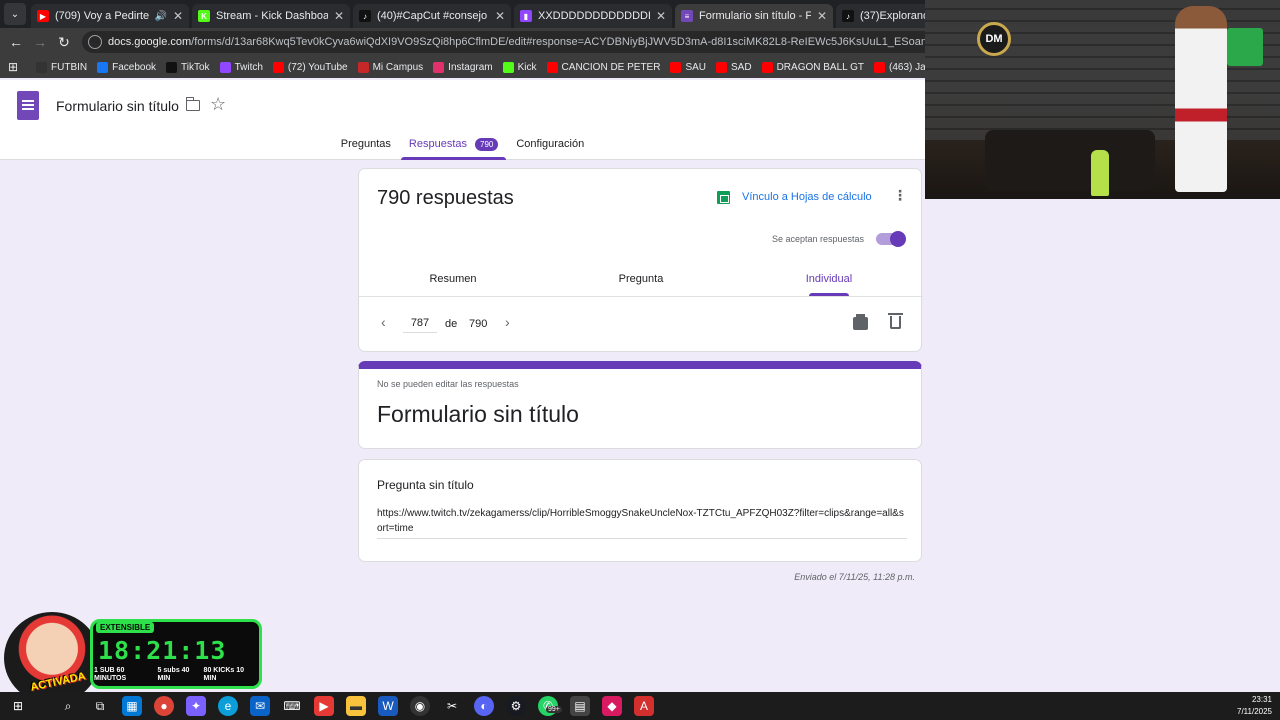  Describe the element at coordinates (193, 104) in the screenshot. I see `move-to-folder-icon` at that location.